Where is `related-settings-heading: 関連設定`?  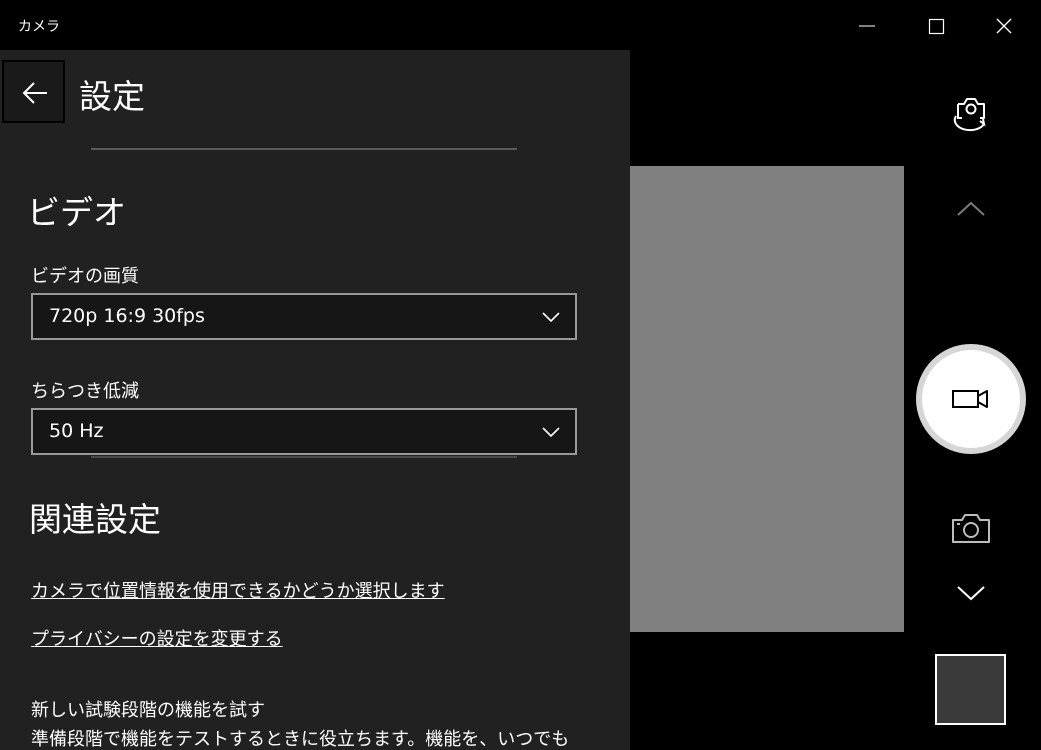 related-settings-heading: 関連設定 is located at coordinates (95, 519).